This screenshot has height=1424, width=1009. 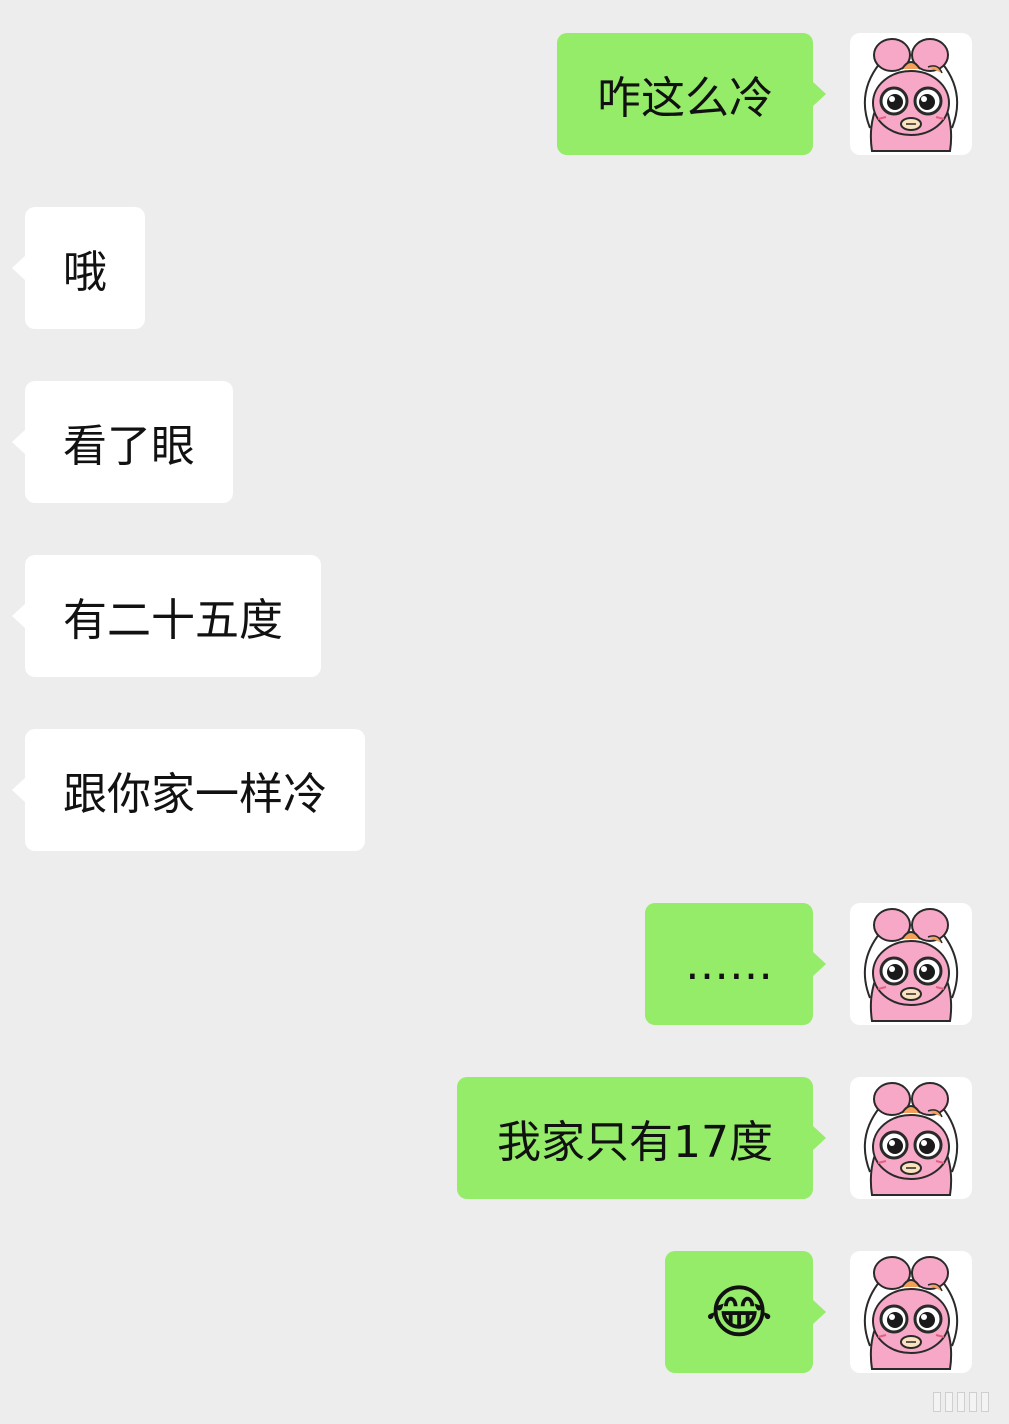 What do you see at coordinates (961, 1402) in the screenshot?
I see `watermark-icon` at bounding box center [961, 1402].